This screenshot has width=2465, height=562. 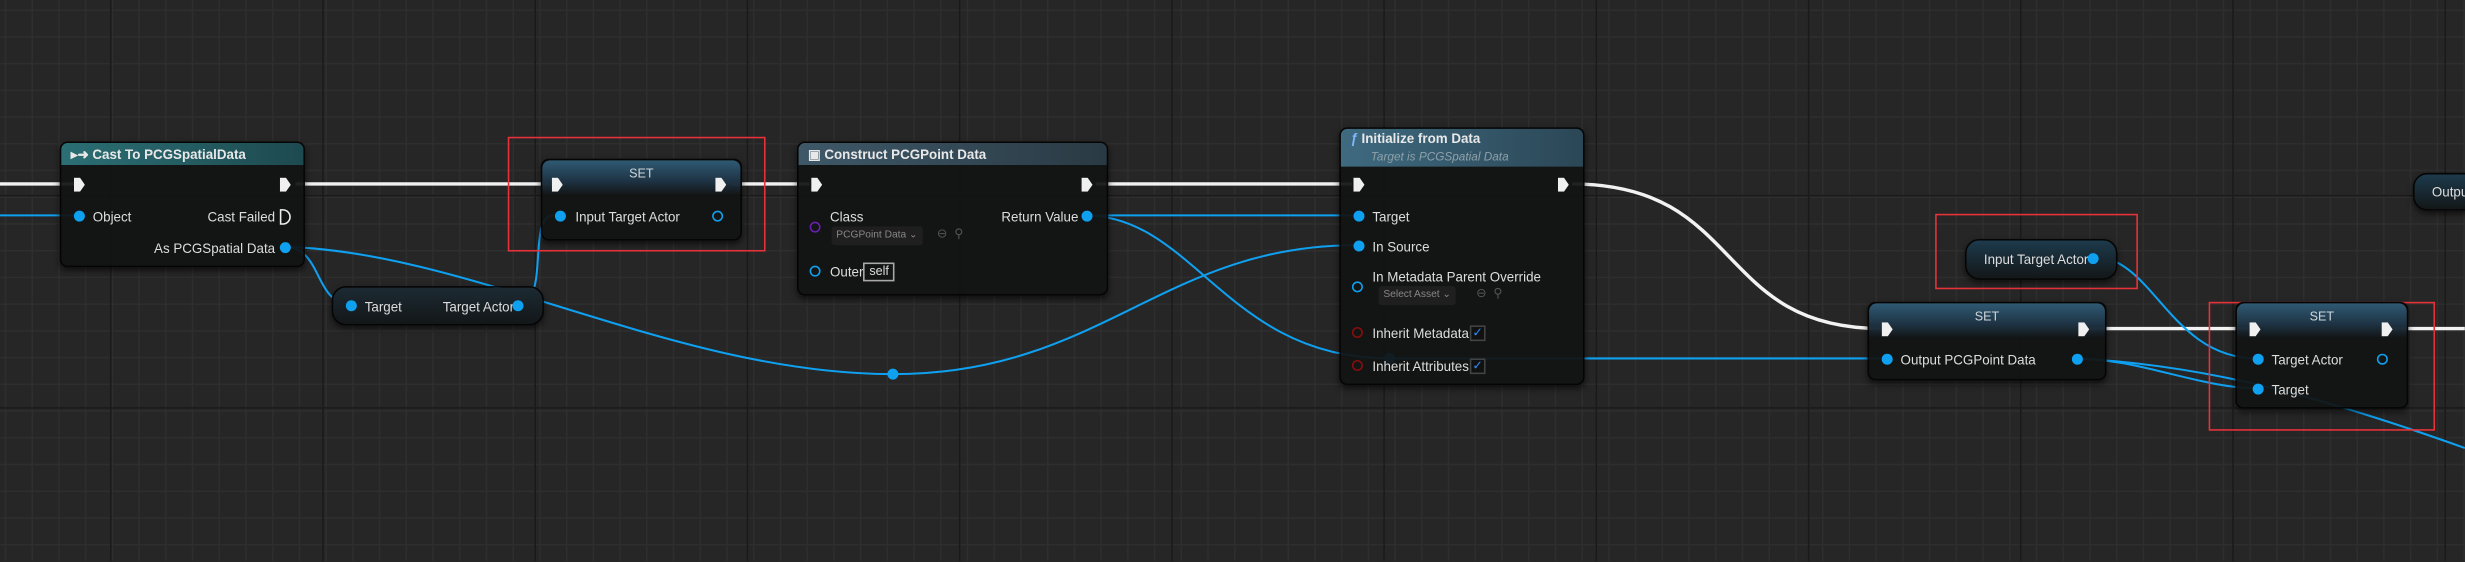 What do you see at coordinates (79, 216) in the screenshot?
I see `object-pin` at bounding box center [79, 216].